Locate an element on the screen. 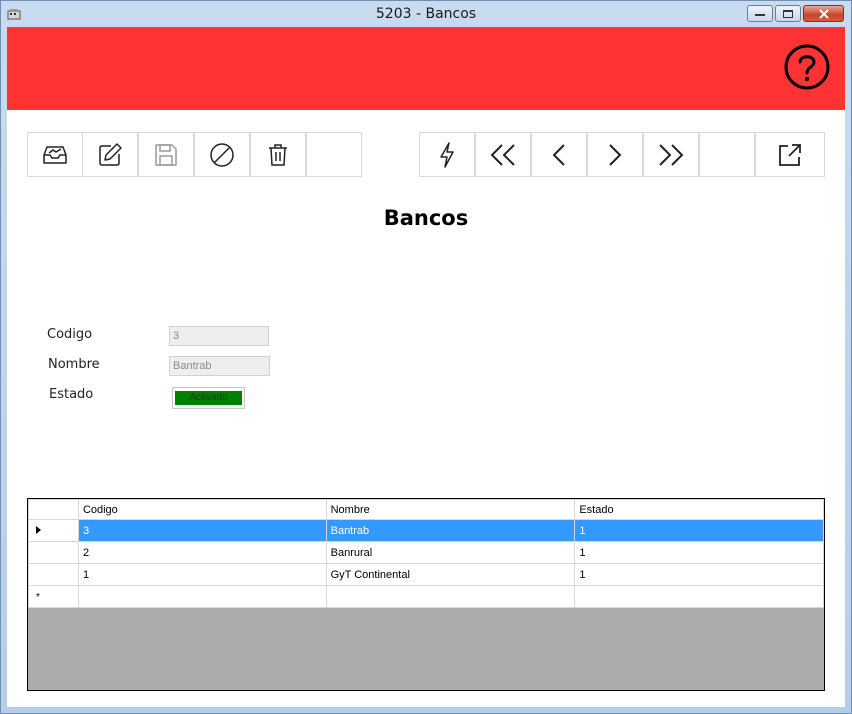 The width and height of the screenshot is (852, 714). column-header-nombre: Nombre is located at coordinates (450, 509).